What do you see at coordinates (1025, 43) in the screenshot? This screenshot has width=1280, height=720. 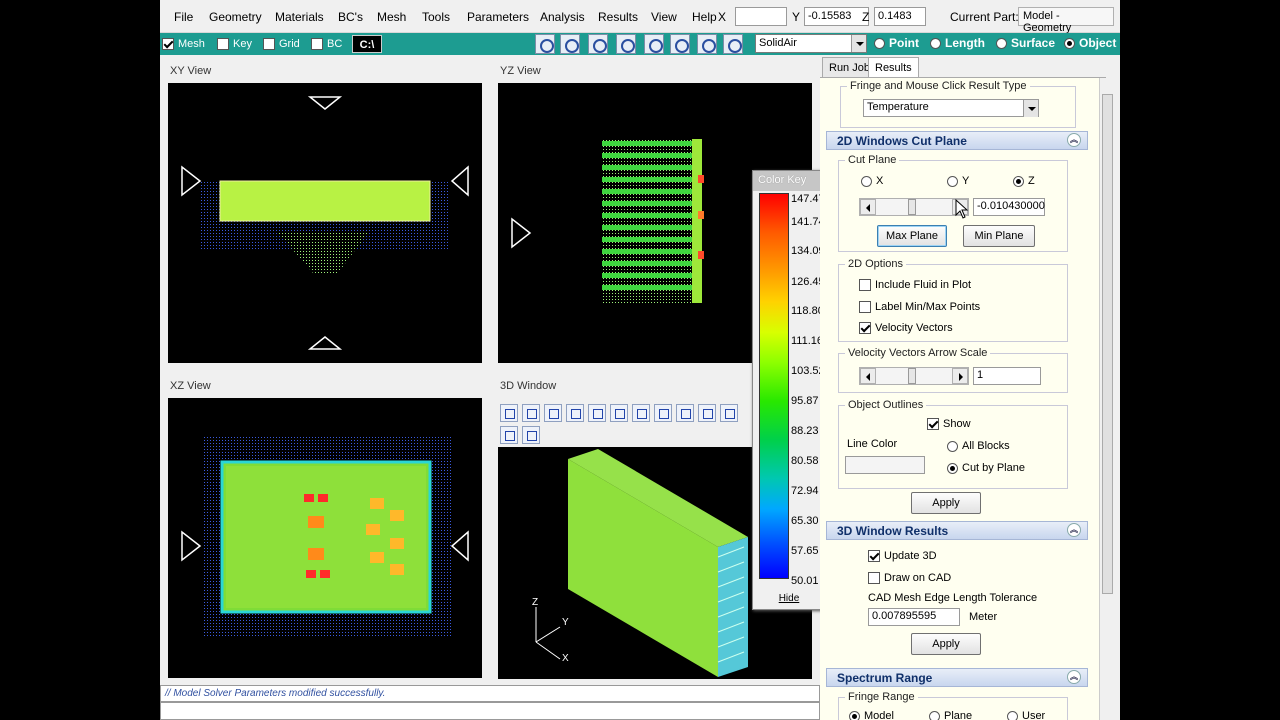 I see `surface-radio: Surface` at bounding box center [1025, 43].